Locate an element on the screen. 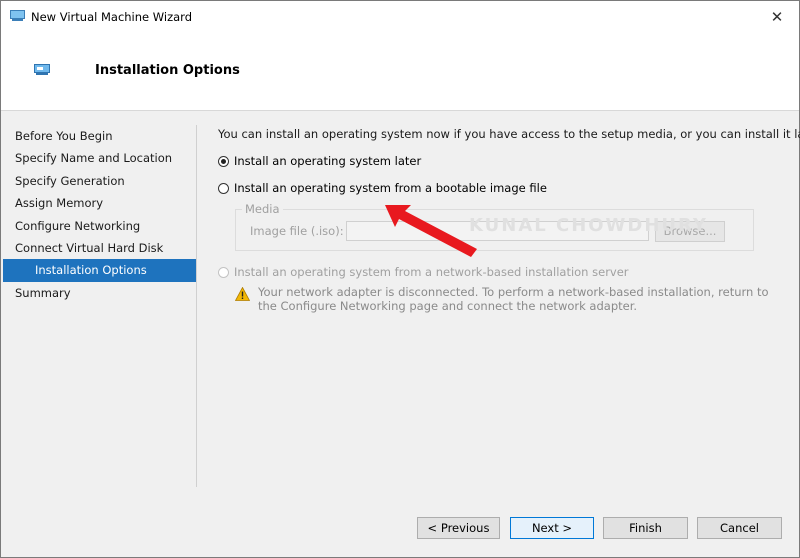 The width and height of the screenshot is (800, 558). nav-item-connect-virtual-hard-disk: Connect Virtual Hard Disk is located at coordinates (98, 248).